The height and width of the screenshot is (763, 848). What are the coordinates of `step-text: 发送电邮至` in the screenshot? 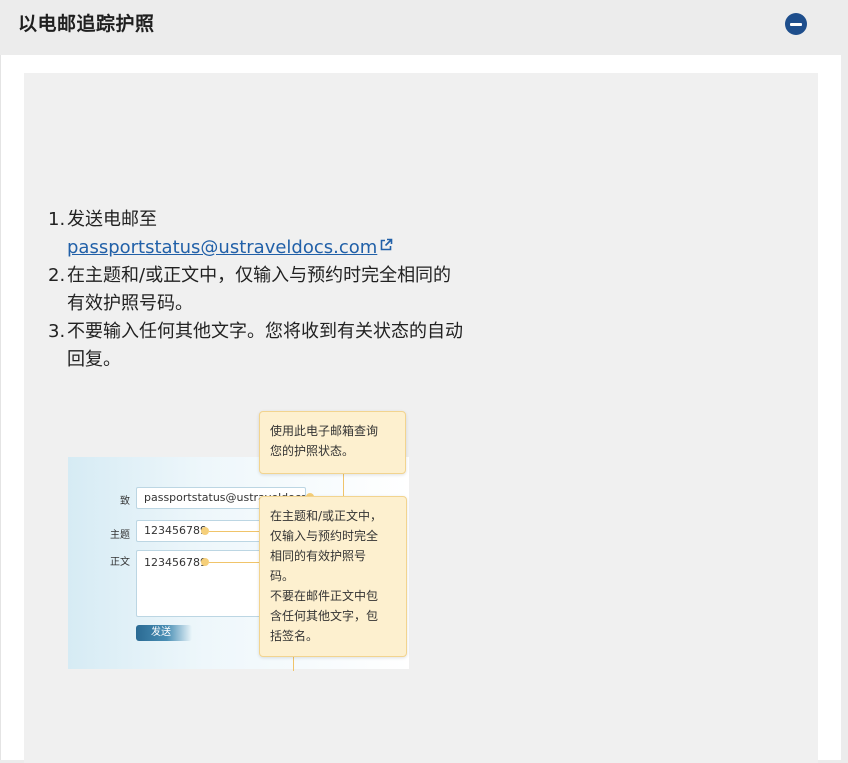 It's located at (112, 219).